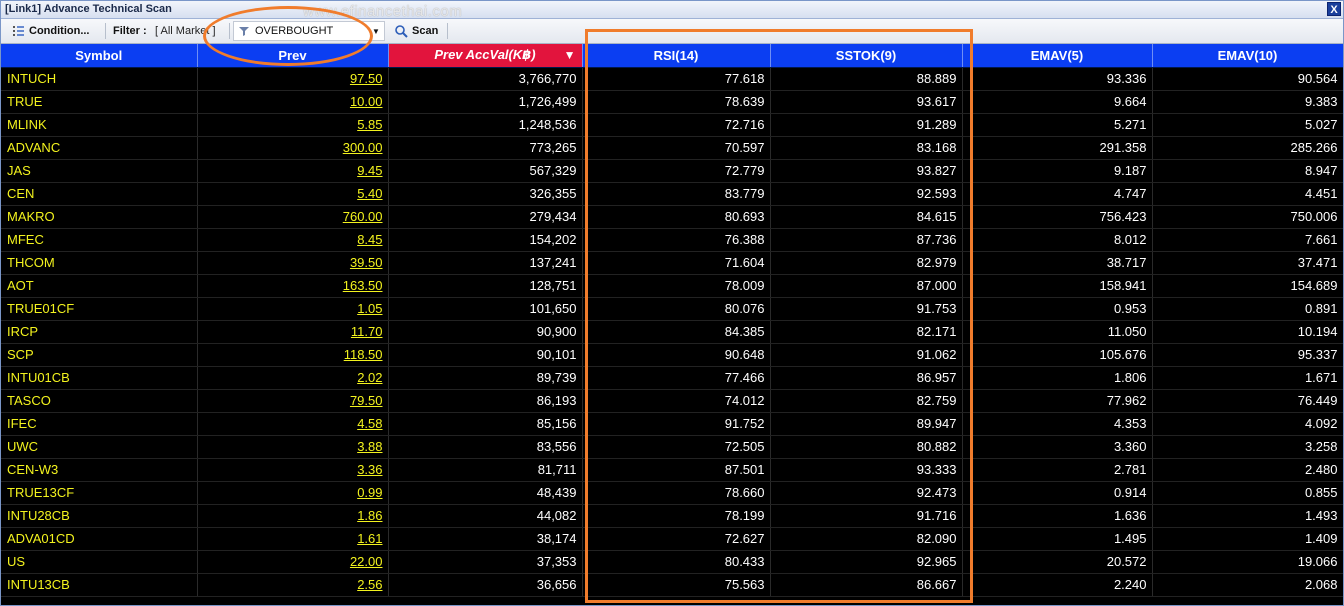 The image size is (1344, 606). I want to click on table-row: INTU28CB 1.86 44,082 78.199 91.716 1.636 1.493, so click(672, 516).